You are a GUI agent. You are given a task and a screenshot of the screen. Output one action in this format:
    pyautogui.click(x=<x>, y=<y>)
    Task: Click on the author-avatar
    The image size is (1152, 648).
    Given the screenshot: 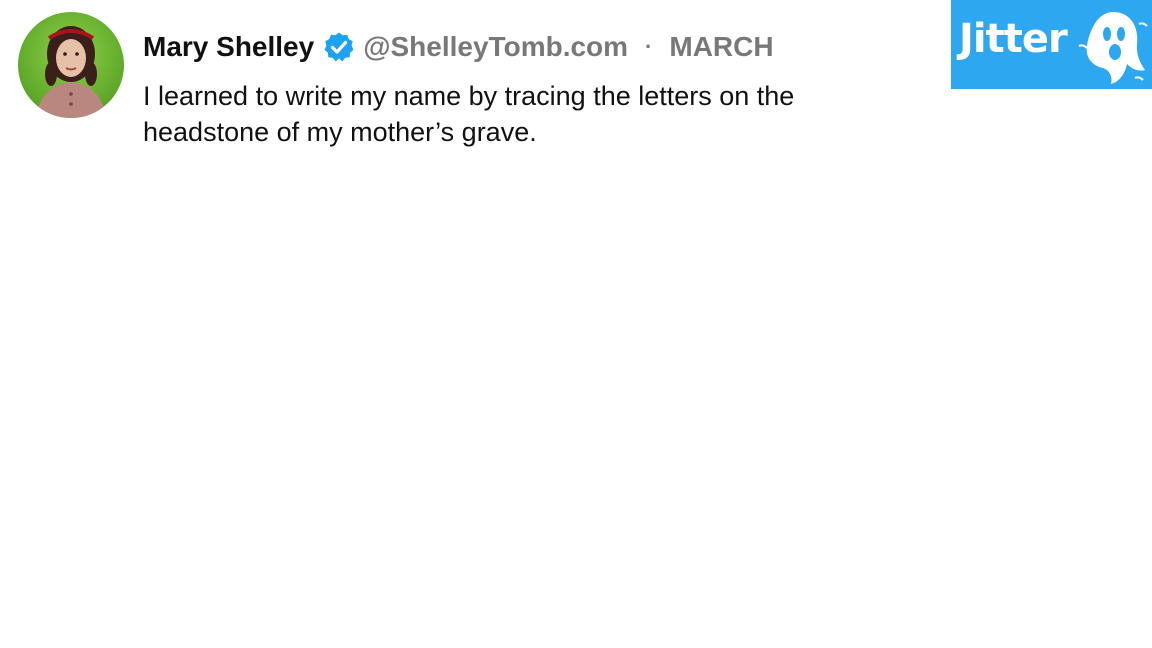 What is the action you would take?
    pyautogui.click(x=71, y=65)
    